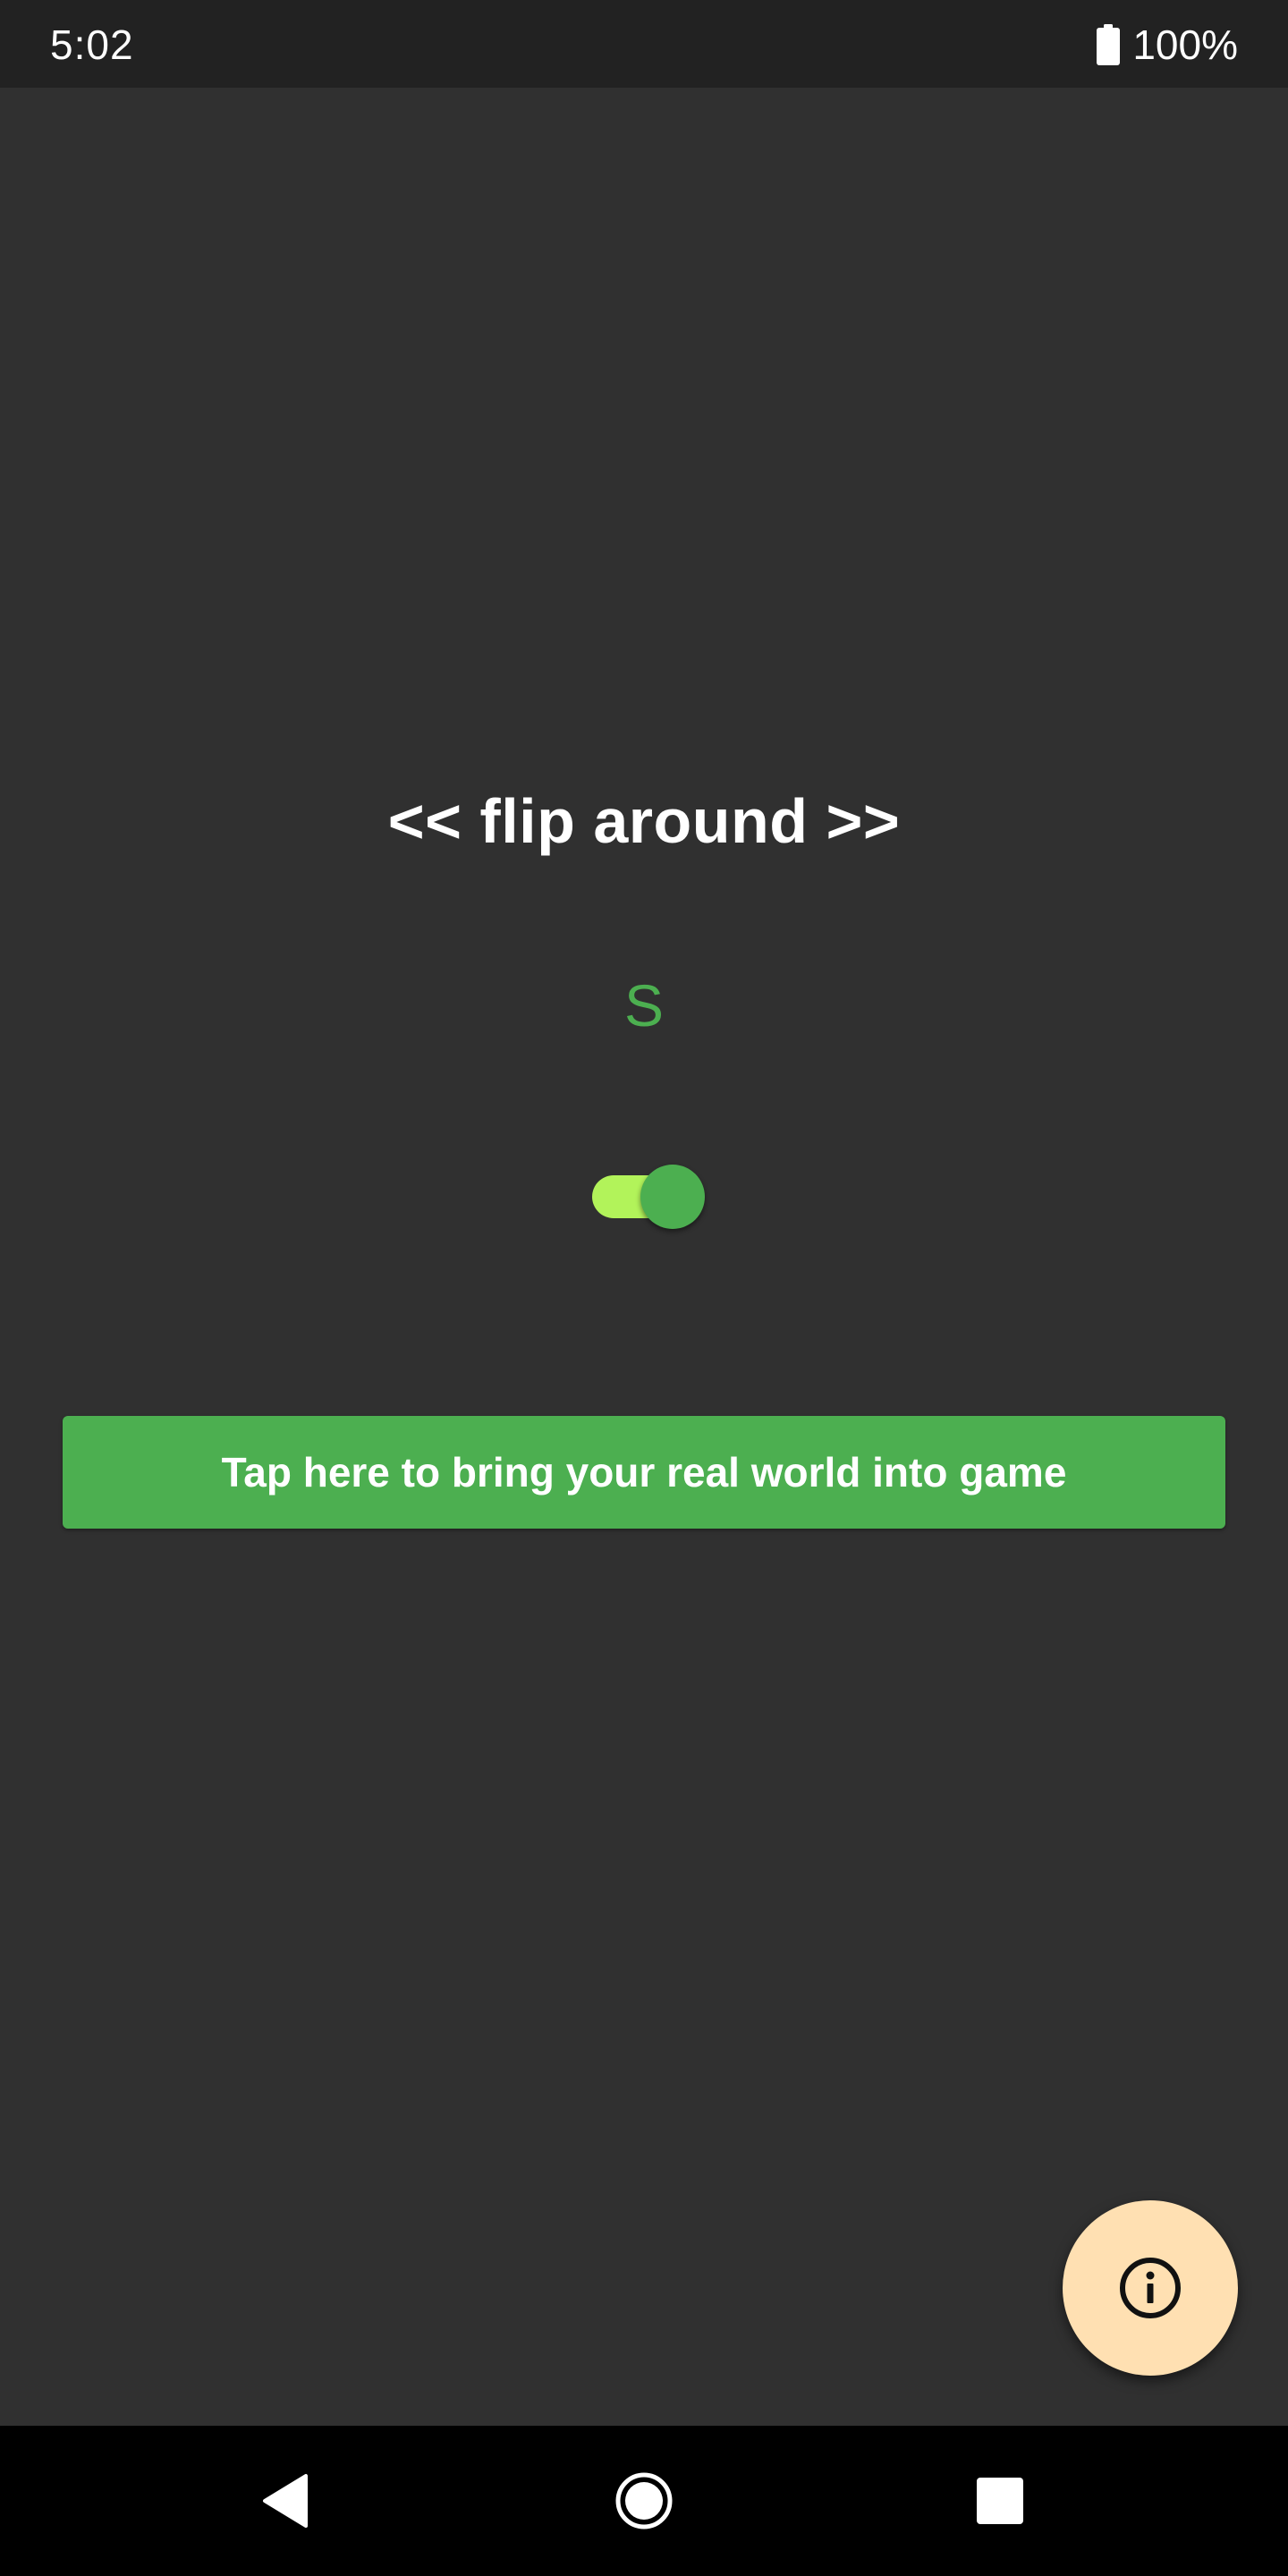 Image resolution: width=1288 pixels, height=2576 pixels. I want to click on nav-home-button, so click(644, 2501).